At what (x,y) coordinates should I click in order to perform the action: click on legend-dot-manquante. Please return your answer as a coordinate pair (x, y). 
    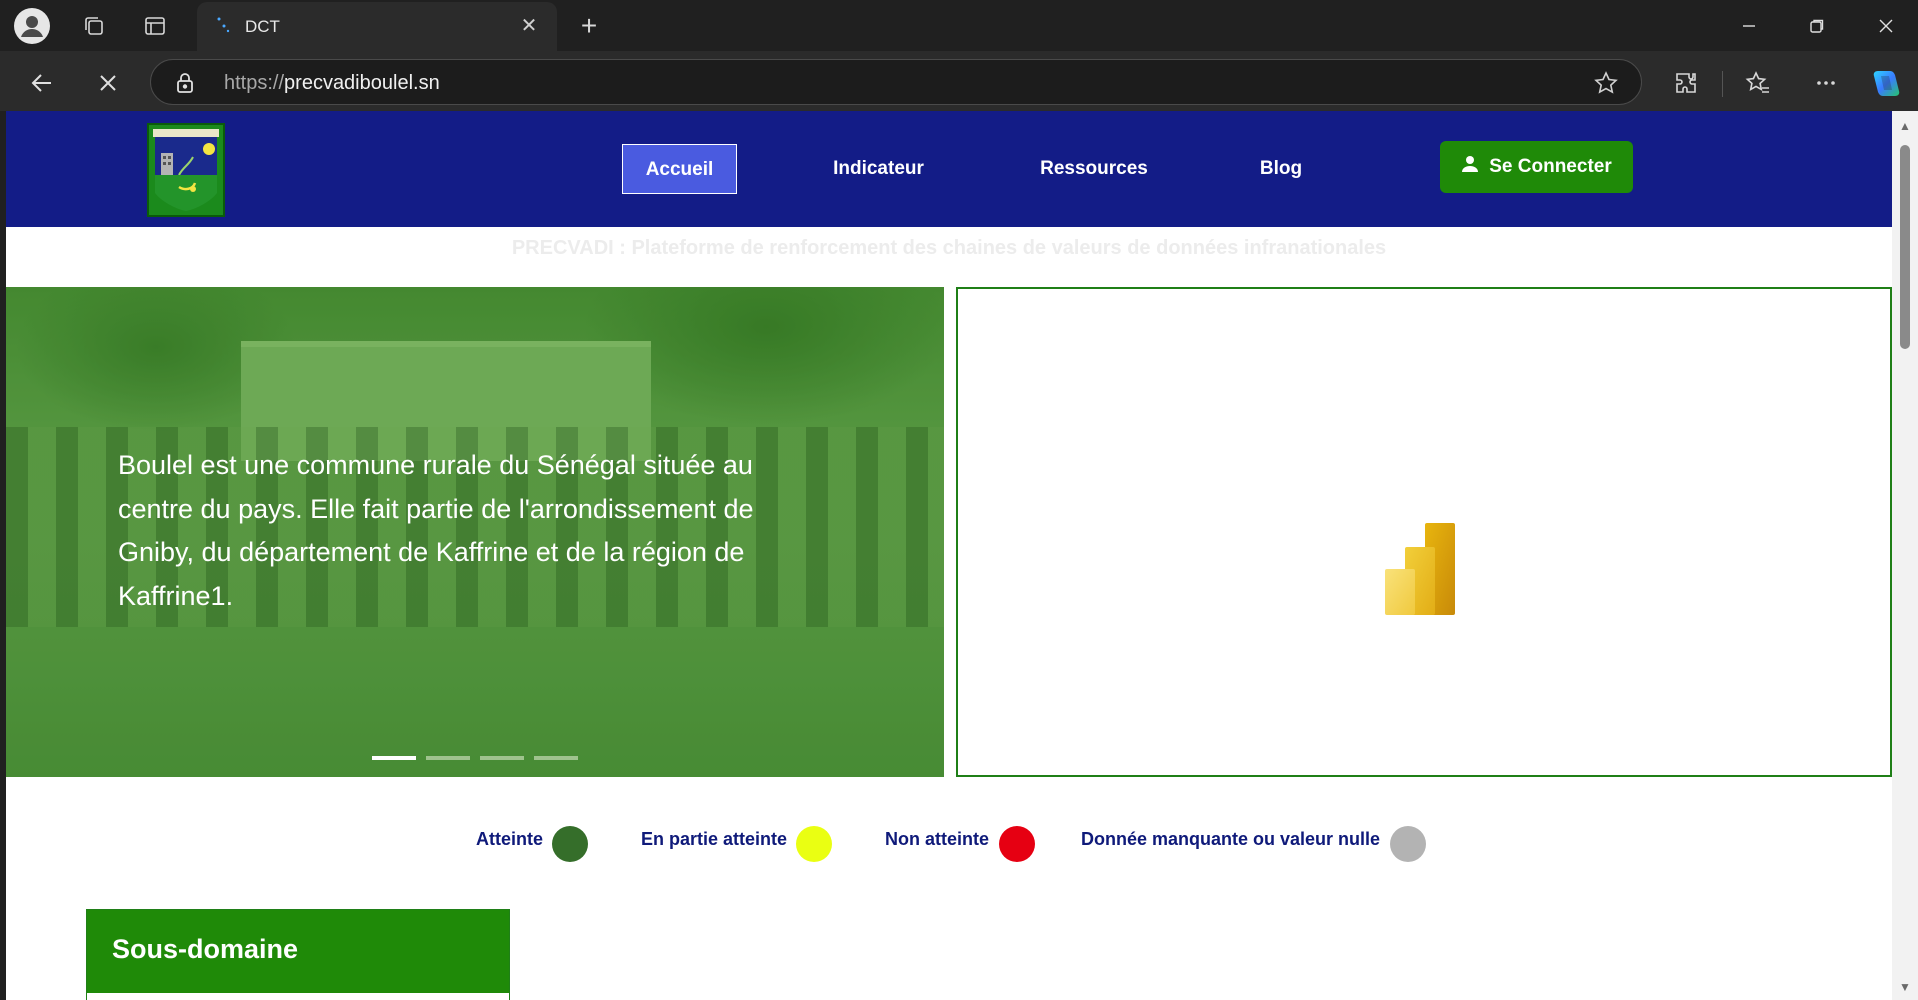
    Looking at the image, I should click on (1408, 844).